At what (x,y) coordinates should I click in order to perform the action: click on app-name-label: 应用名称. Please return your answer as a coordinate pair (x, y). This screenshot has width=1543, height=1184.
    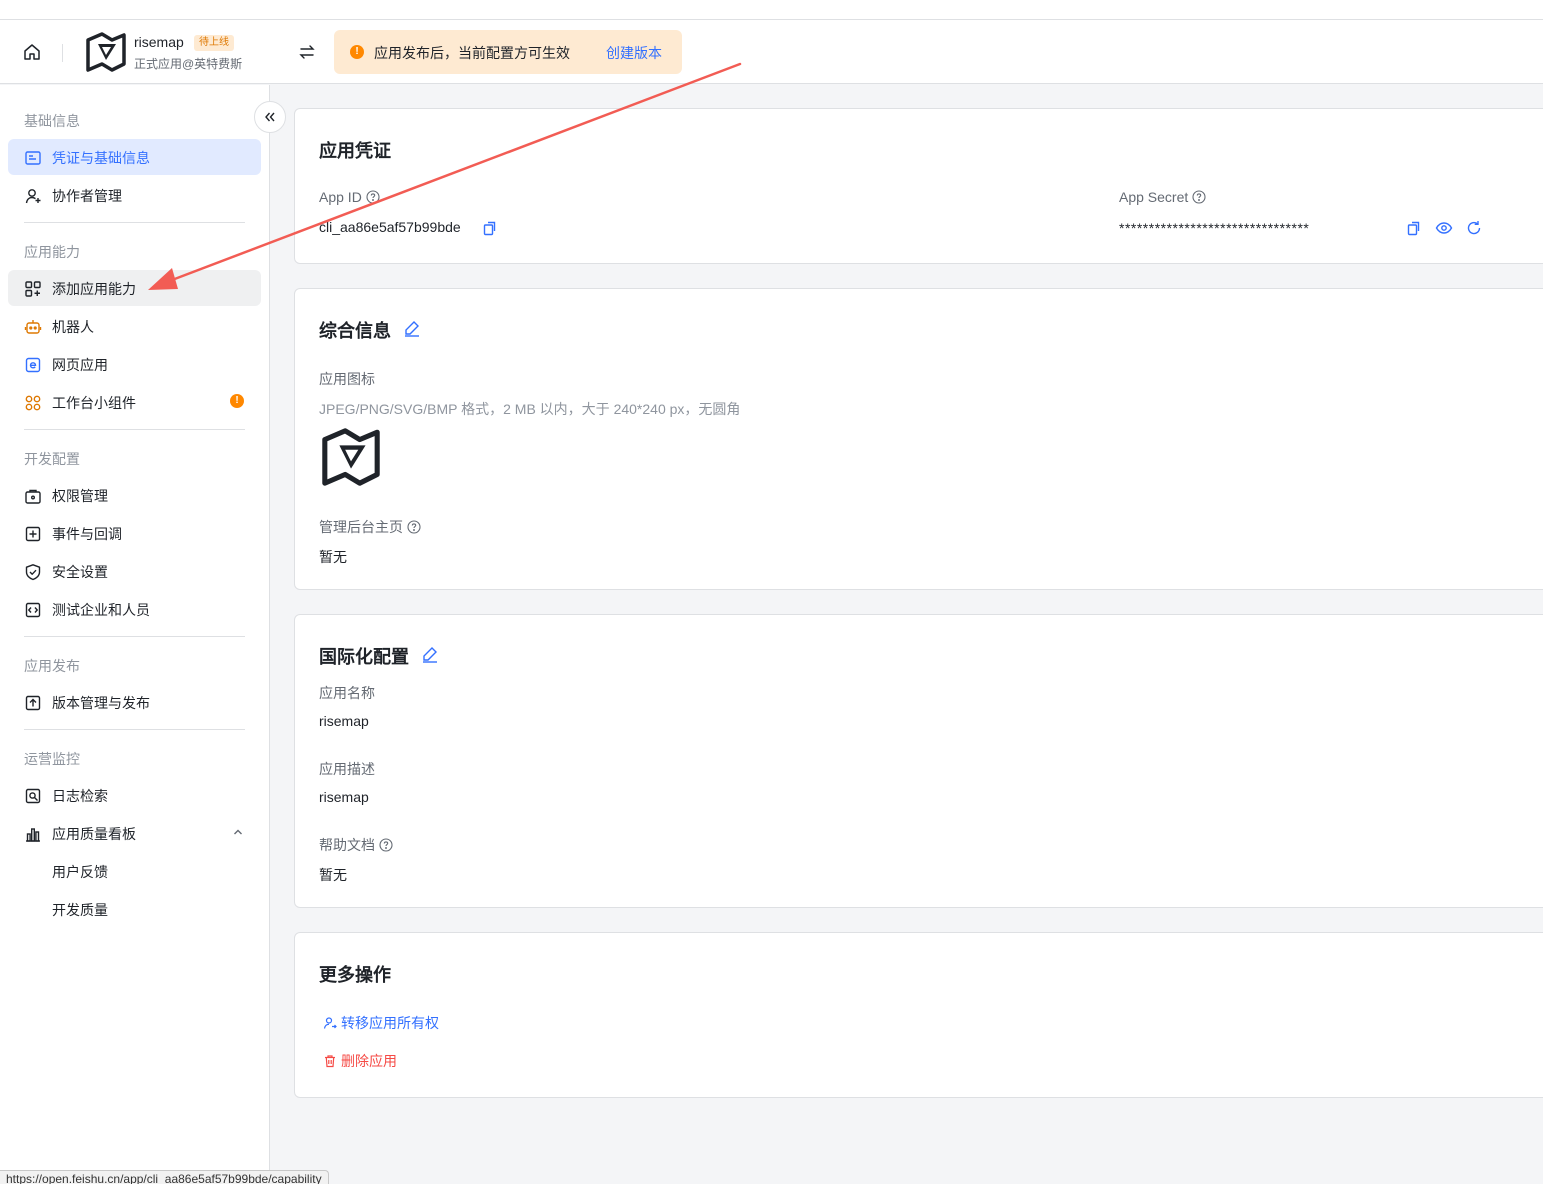
    Looking at the image, I should click on (347, 693).